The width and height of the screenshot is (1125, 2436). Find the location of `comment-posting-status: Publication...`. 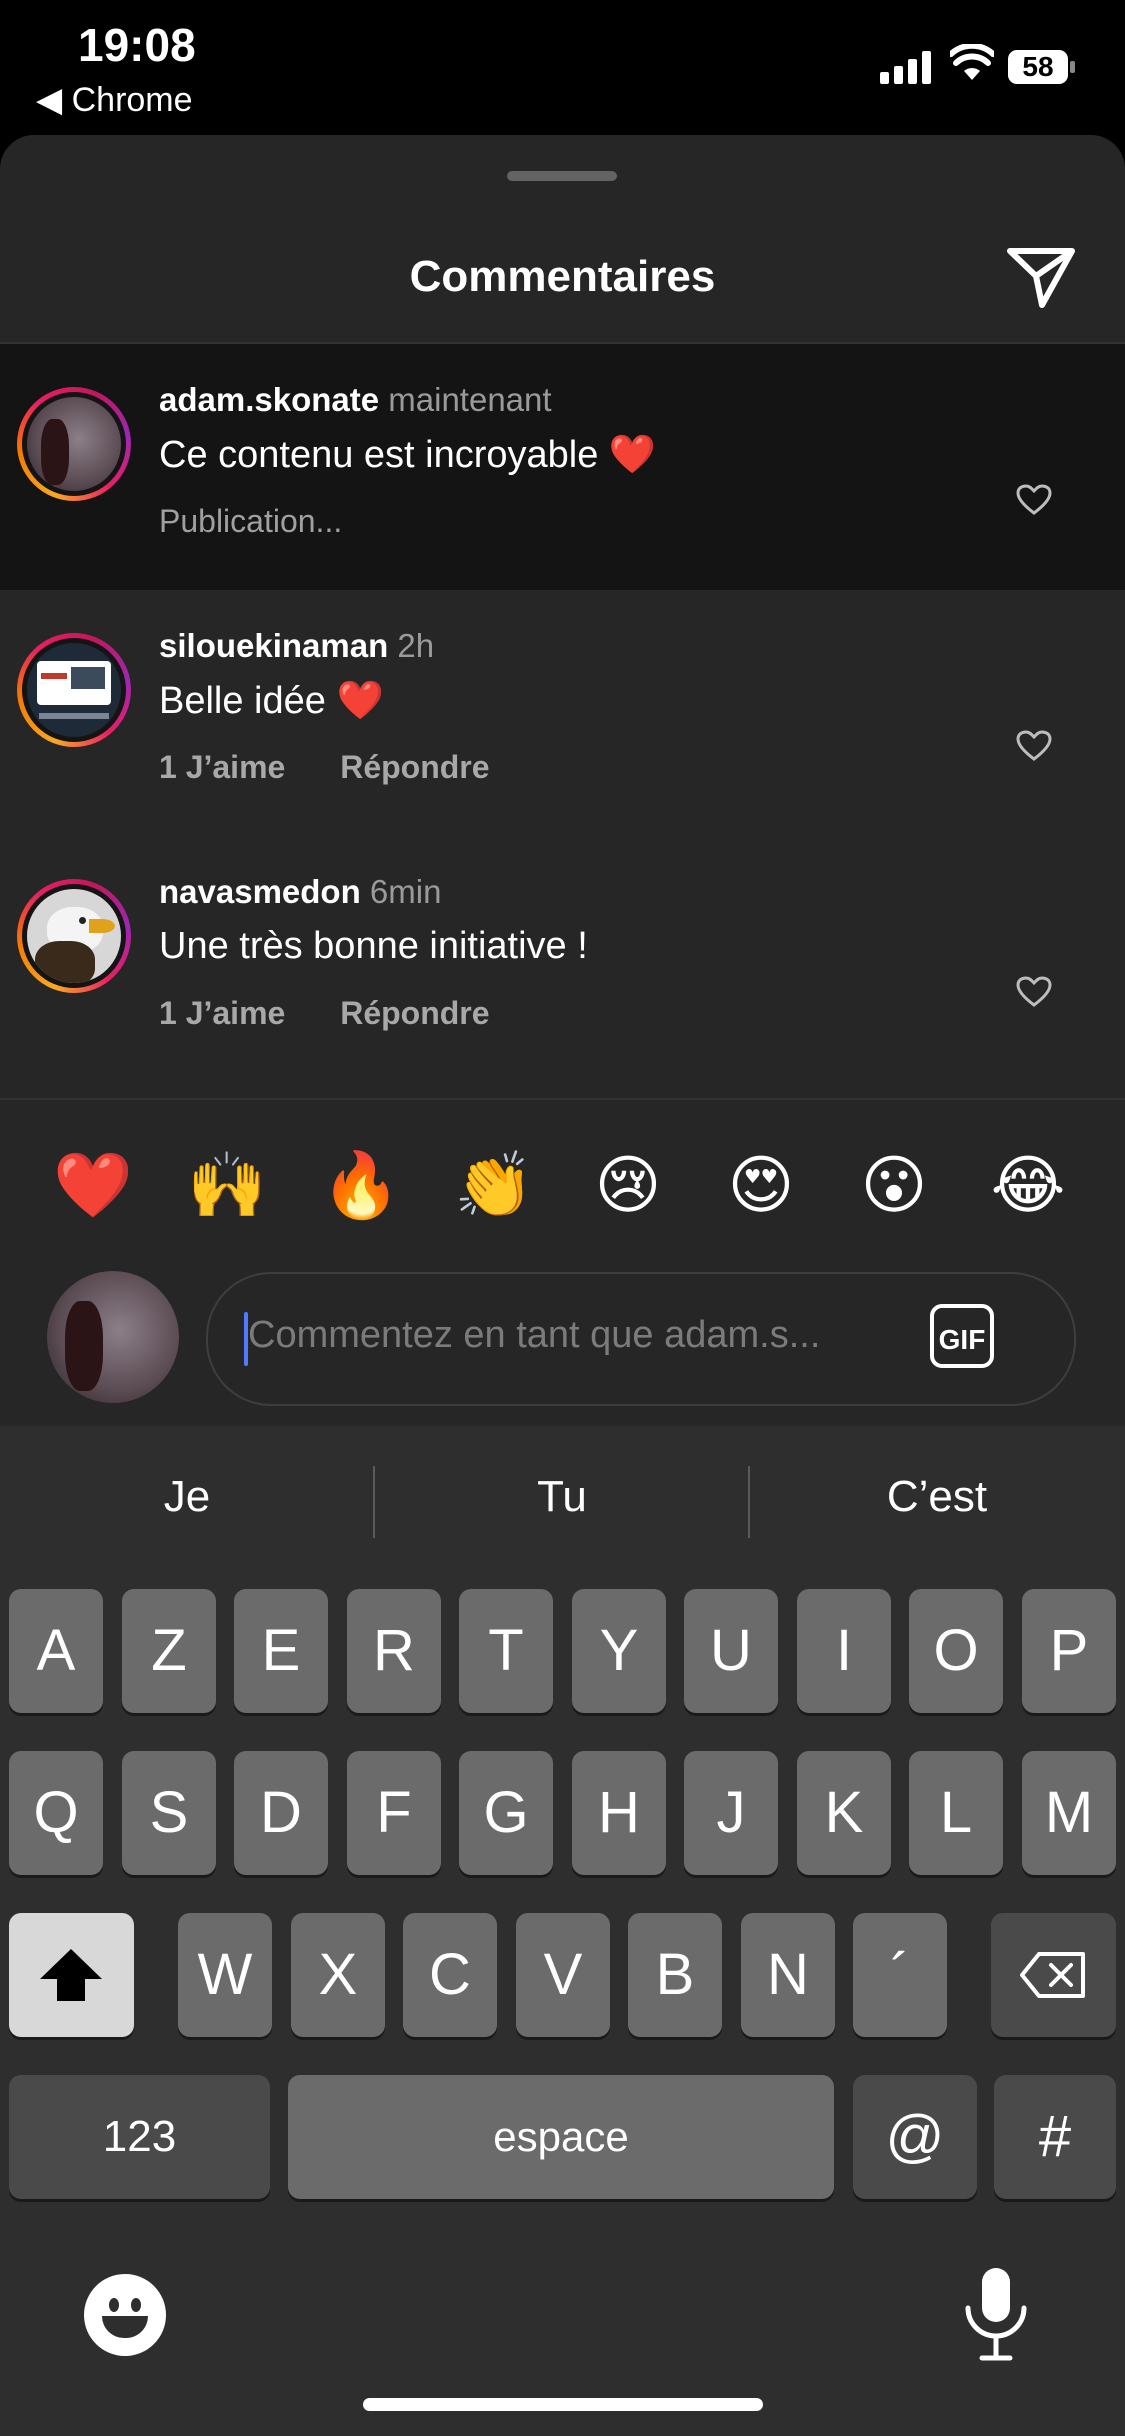

comment-posting-status: Publication... is located at coordinates (251, 521).